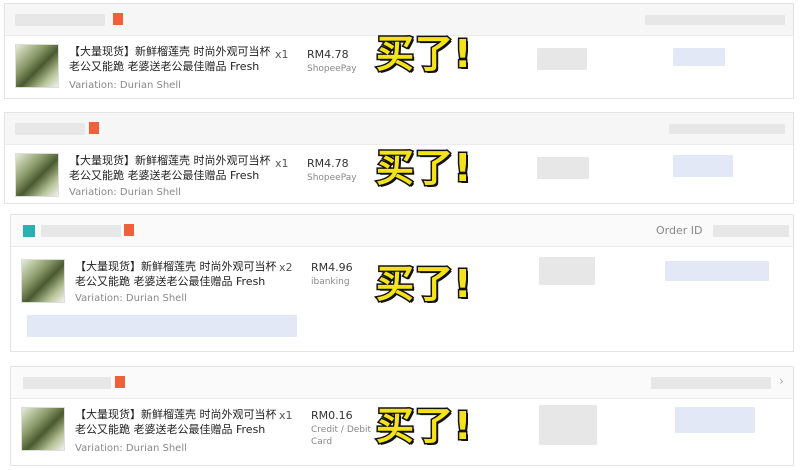  I want to click on order-price: RM4.96, so click(332, 267).